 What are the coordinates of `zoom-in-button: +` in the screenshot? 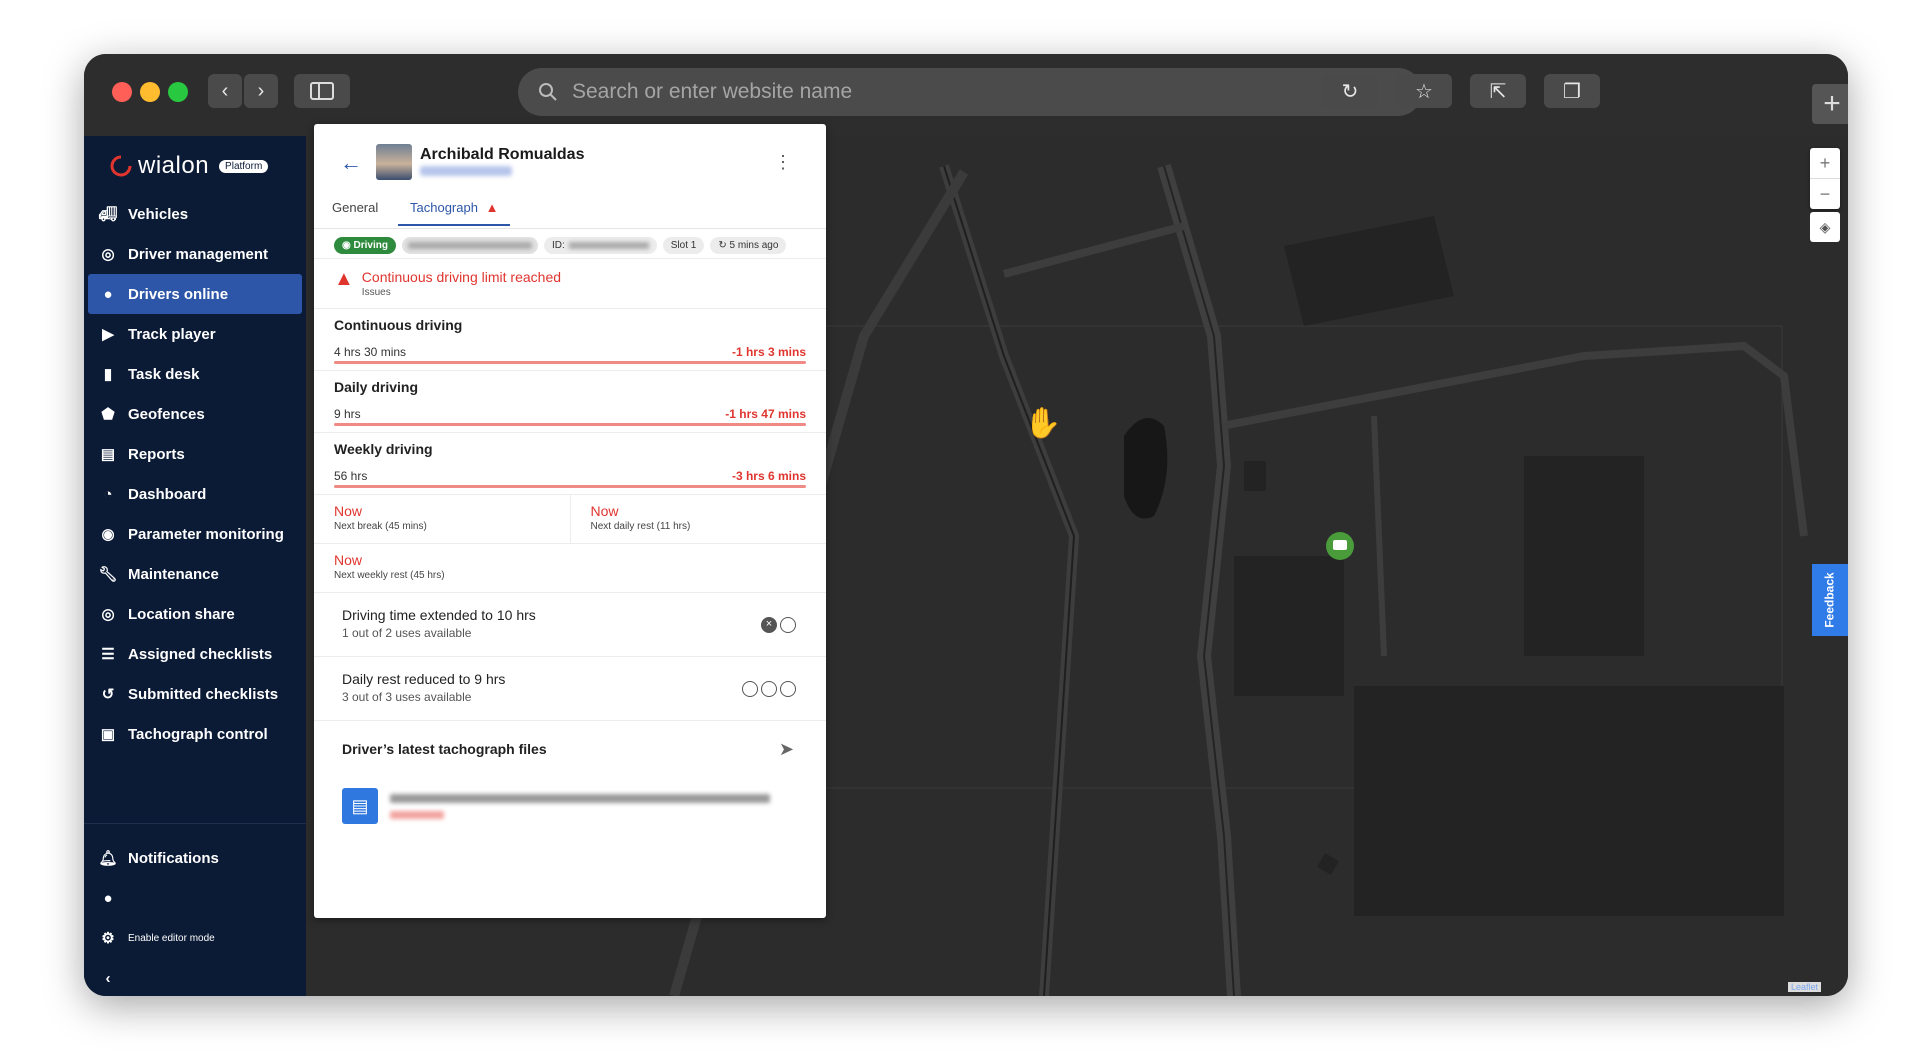 It's located at (1825, 163).